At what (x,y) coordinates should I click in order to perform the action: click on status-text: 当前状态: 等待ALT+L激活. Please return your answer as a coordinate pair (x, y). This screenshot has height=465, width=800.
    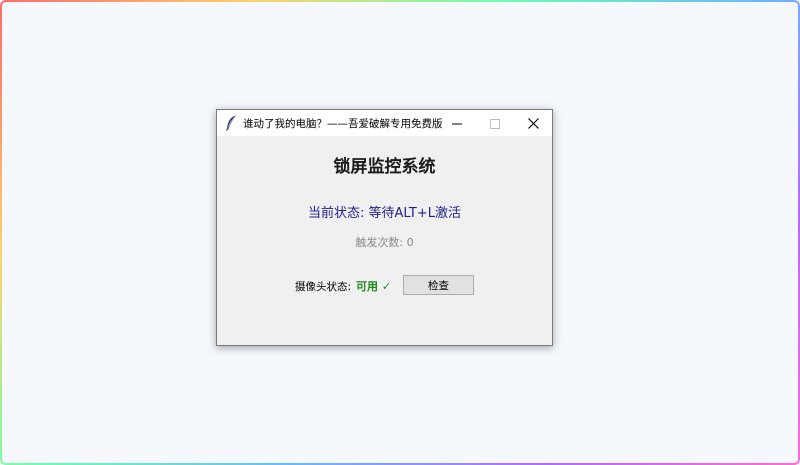
    Looking at the image, I should click on (384, 213).